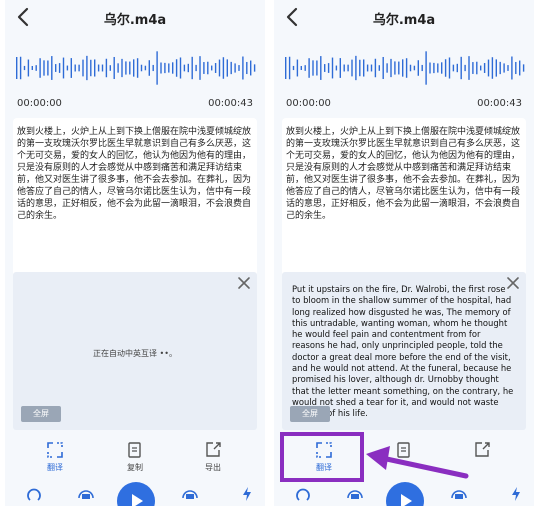  I want to click on translate-icon, so click(55, 450).